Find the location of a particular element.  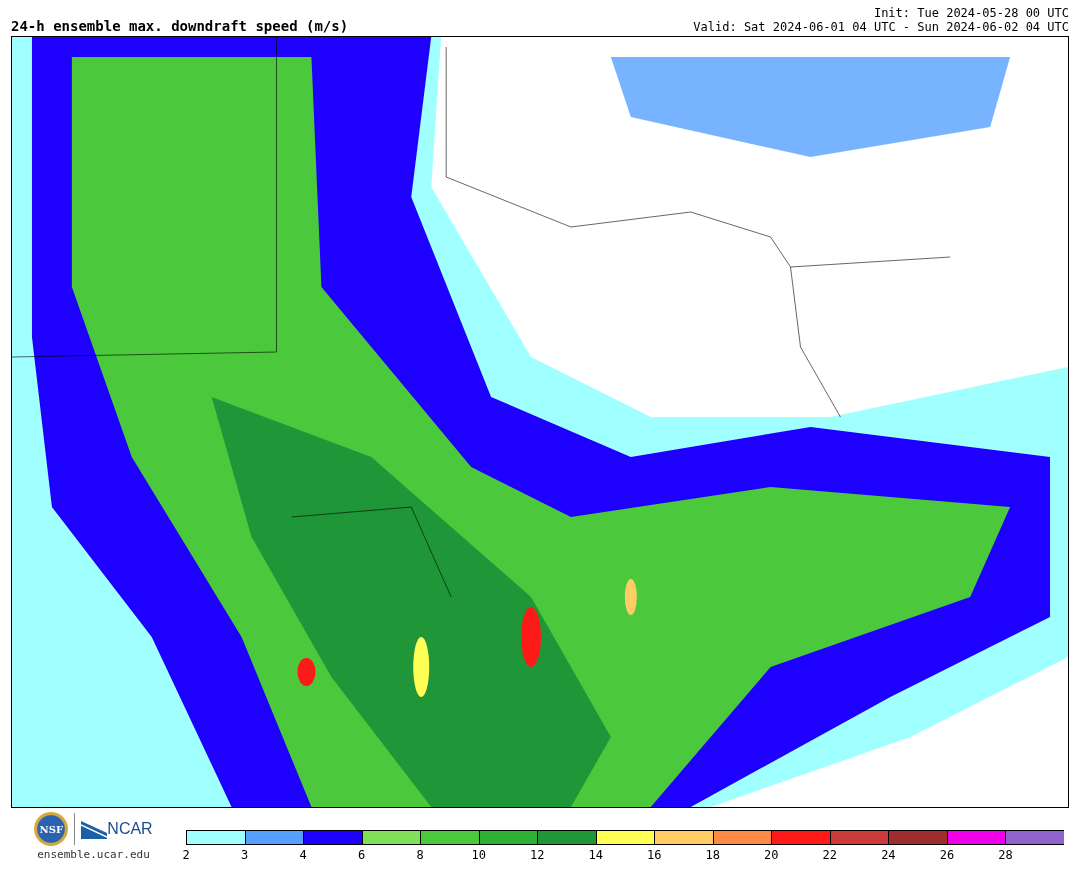

scale-label: 14 is located at coordinates (595, 855).